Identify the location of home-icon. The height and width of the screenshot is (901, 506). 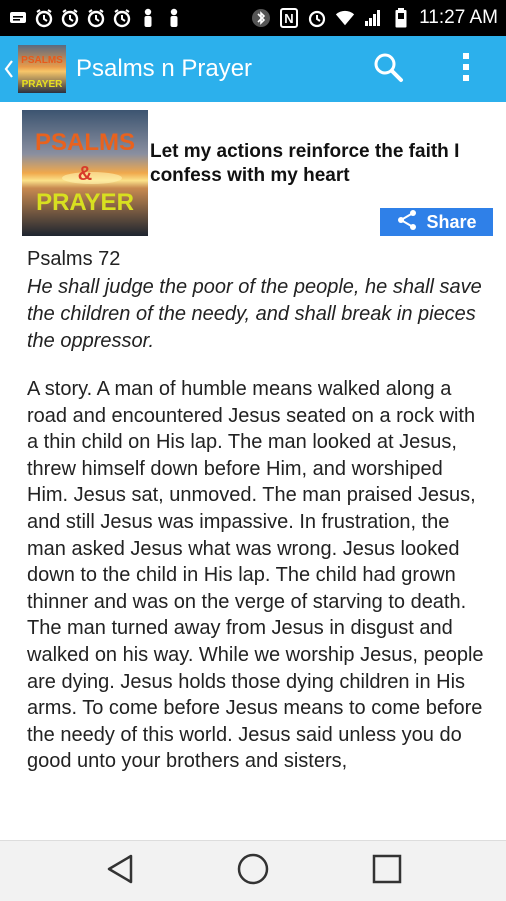
(253, 871).